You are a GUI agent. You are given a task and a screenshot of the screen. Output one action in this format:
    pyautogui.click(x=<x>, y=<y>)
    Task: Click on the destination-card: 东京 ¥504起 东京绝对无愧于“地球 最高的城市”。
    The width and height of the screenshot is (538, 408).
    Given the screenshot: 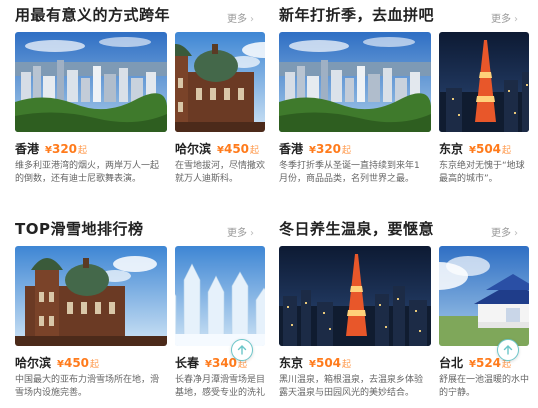 What is the action you would take?
    pyautogui.click(x=484, y=117)
    